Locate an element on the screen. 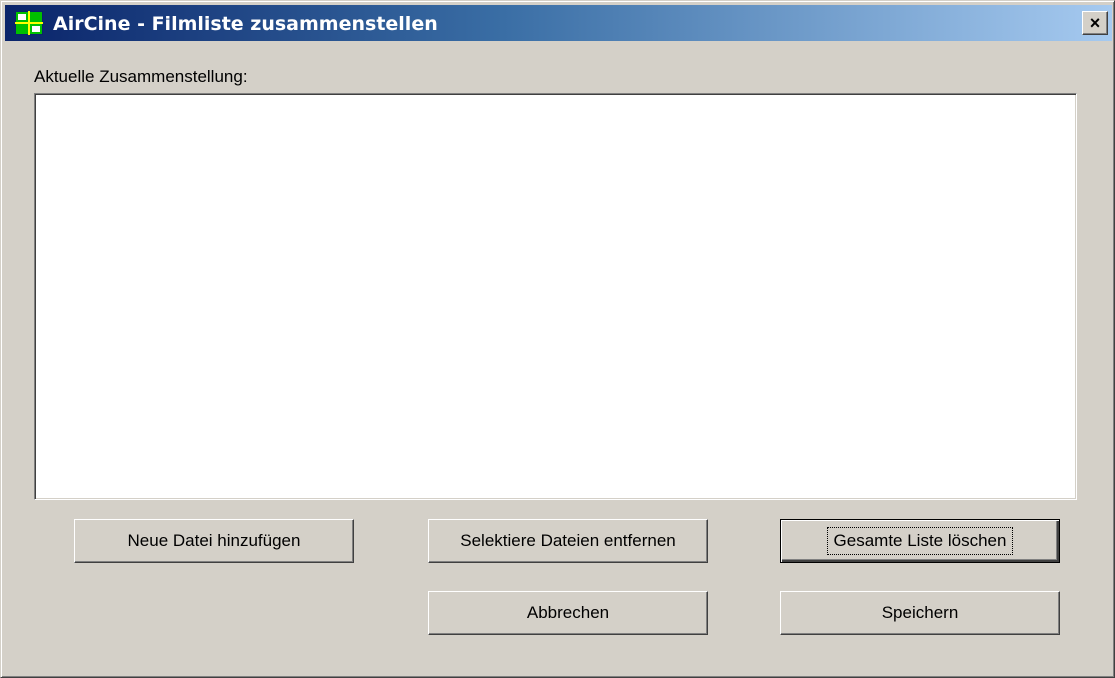 The height and width of the screenshot is (678, 1115). list-label: Aktuelle Zusammenstellung: is located at coordinates (141, 76).